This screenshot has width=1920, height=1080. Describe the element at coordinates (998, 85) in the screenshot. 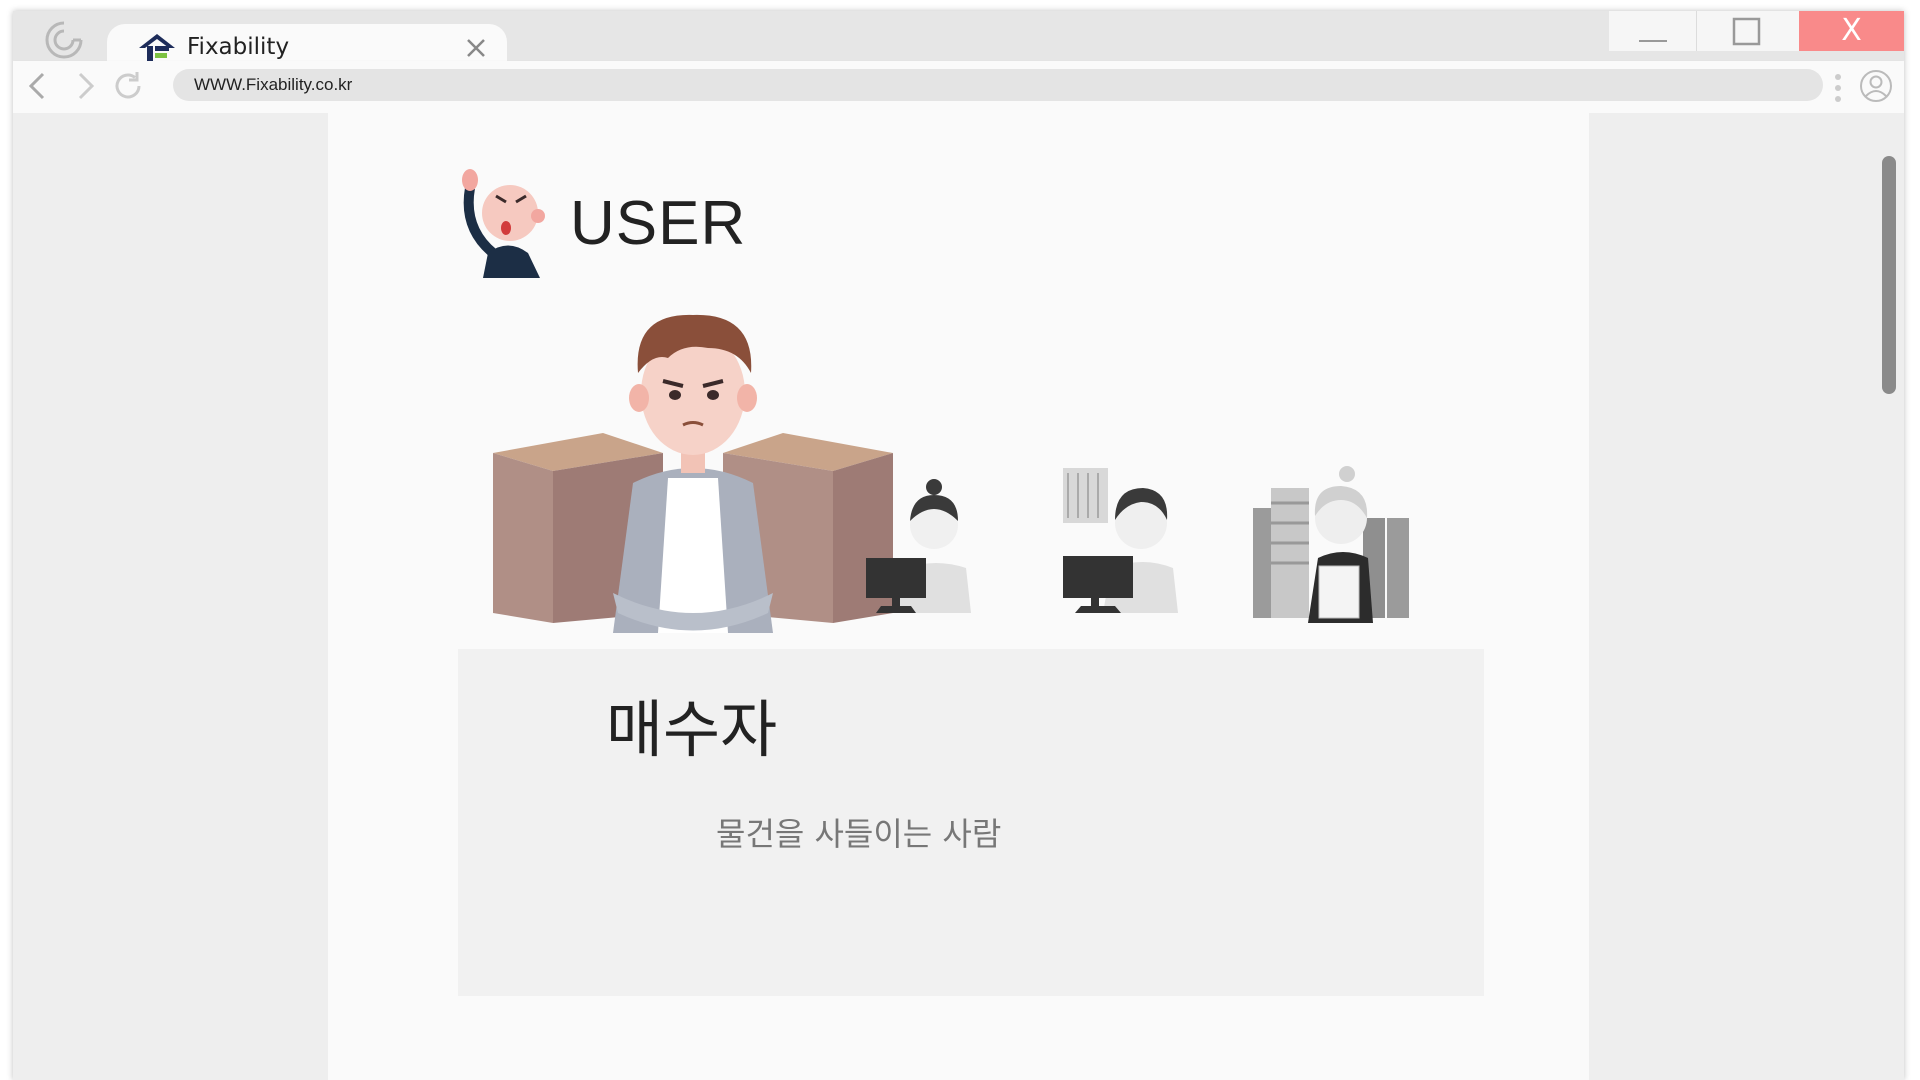

I see `address-bar: WWW.Fixability.co.kr` at that location.